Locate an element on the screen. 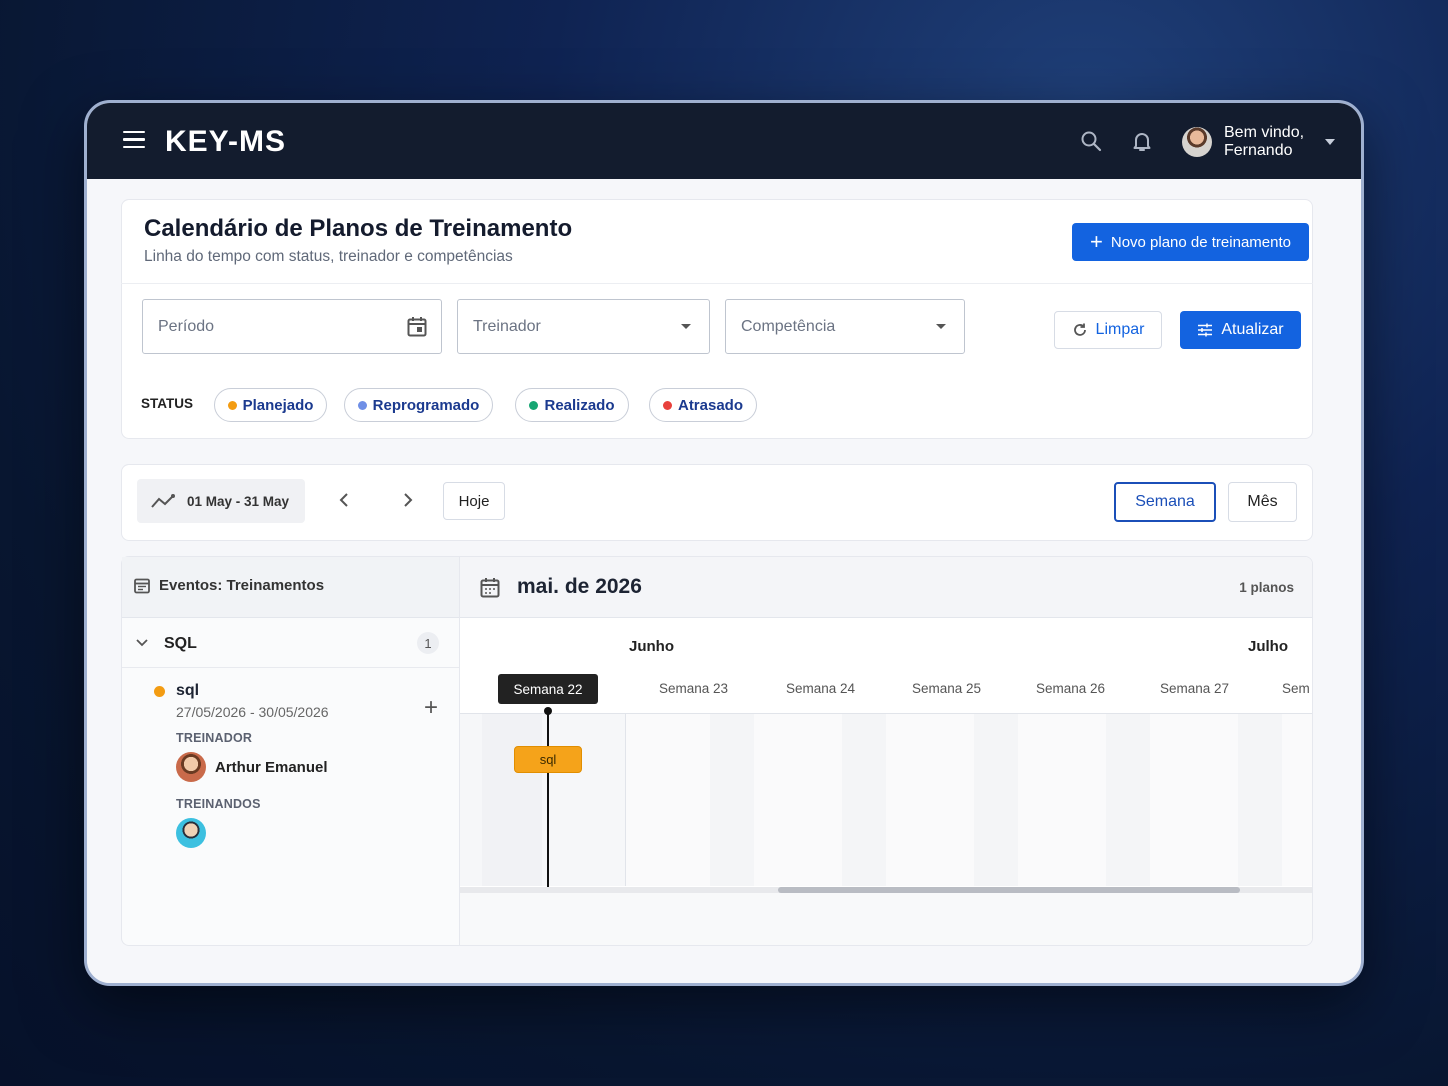  date-range: 01 May - 31 May is located at coordinates (221, 501).